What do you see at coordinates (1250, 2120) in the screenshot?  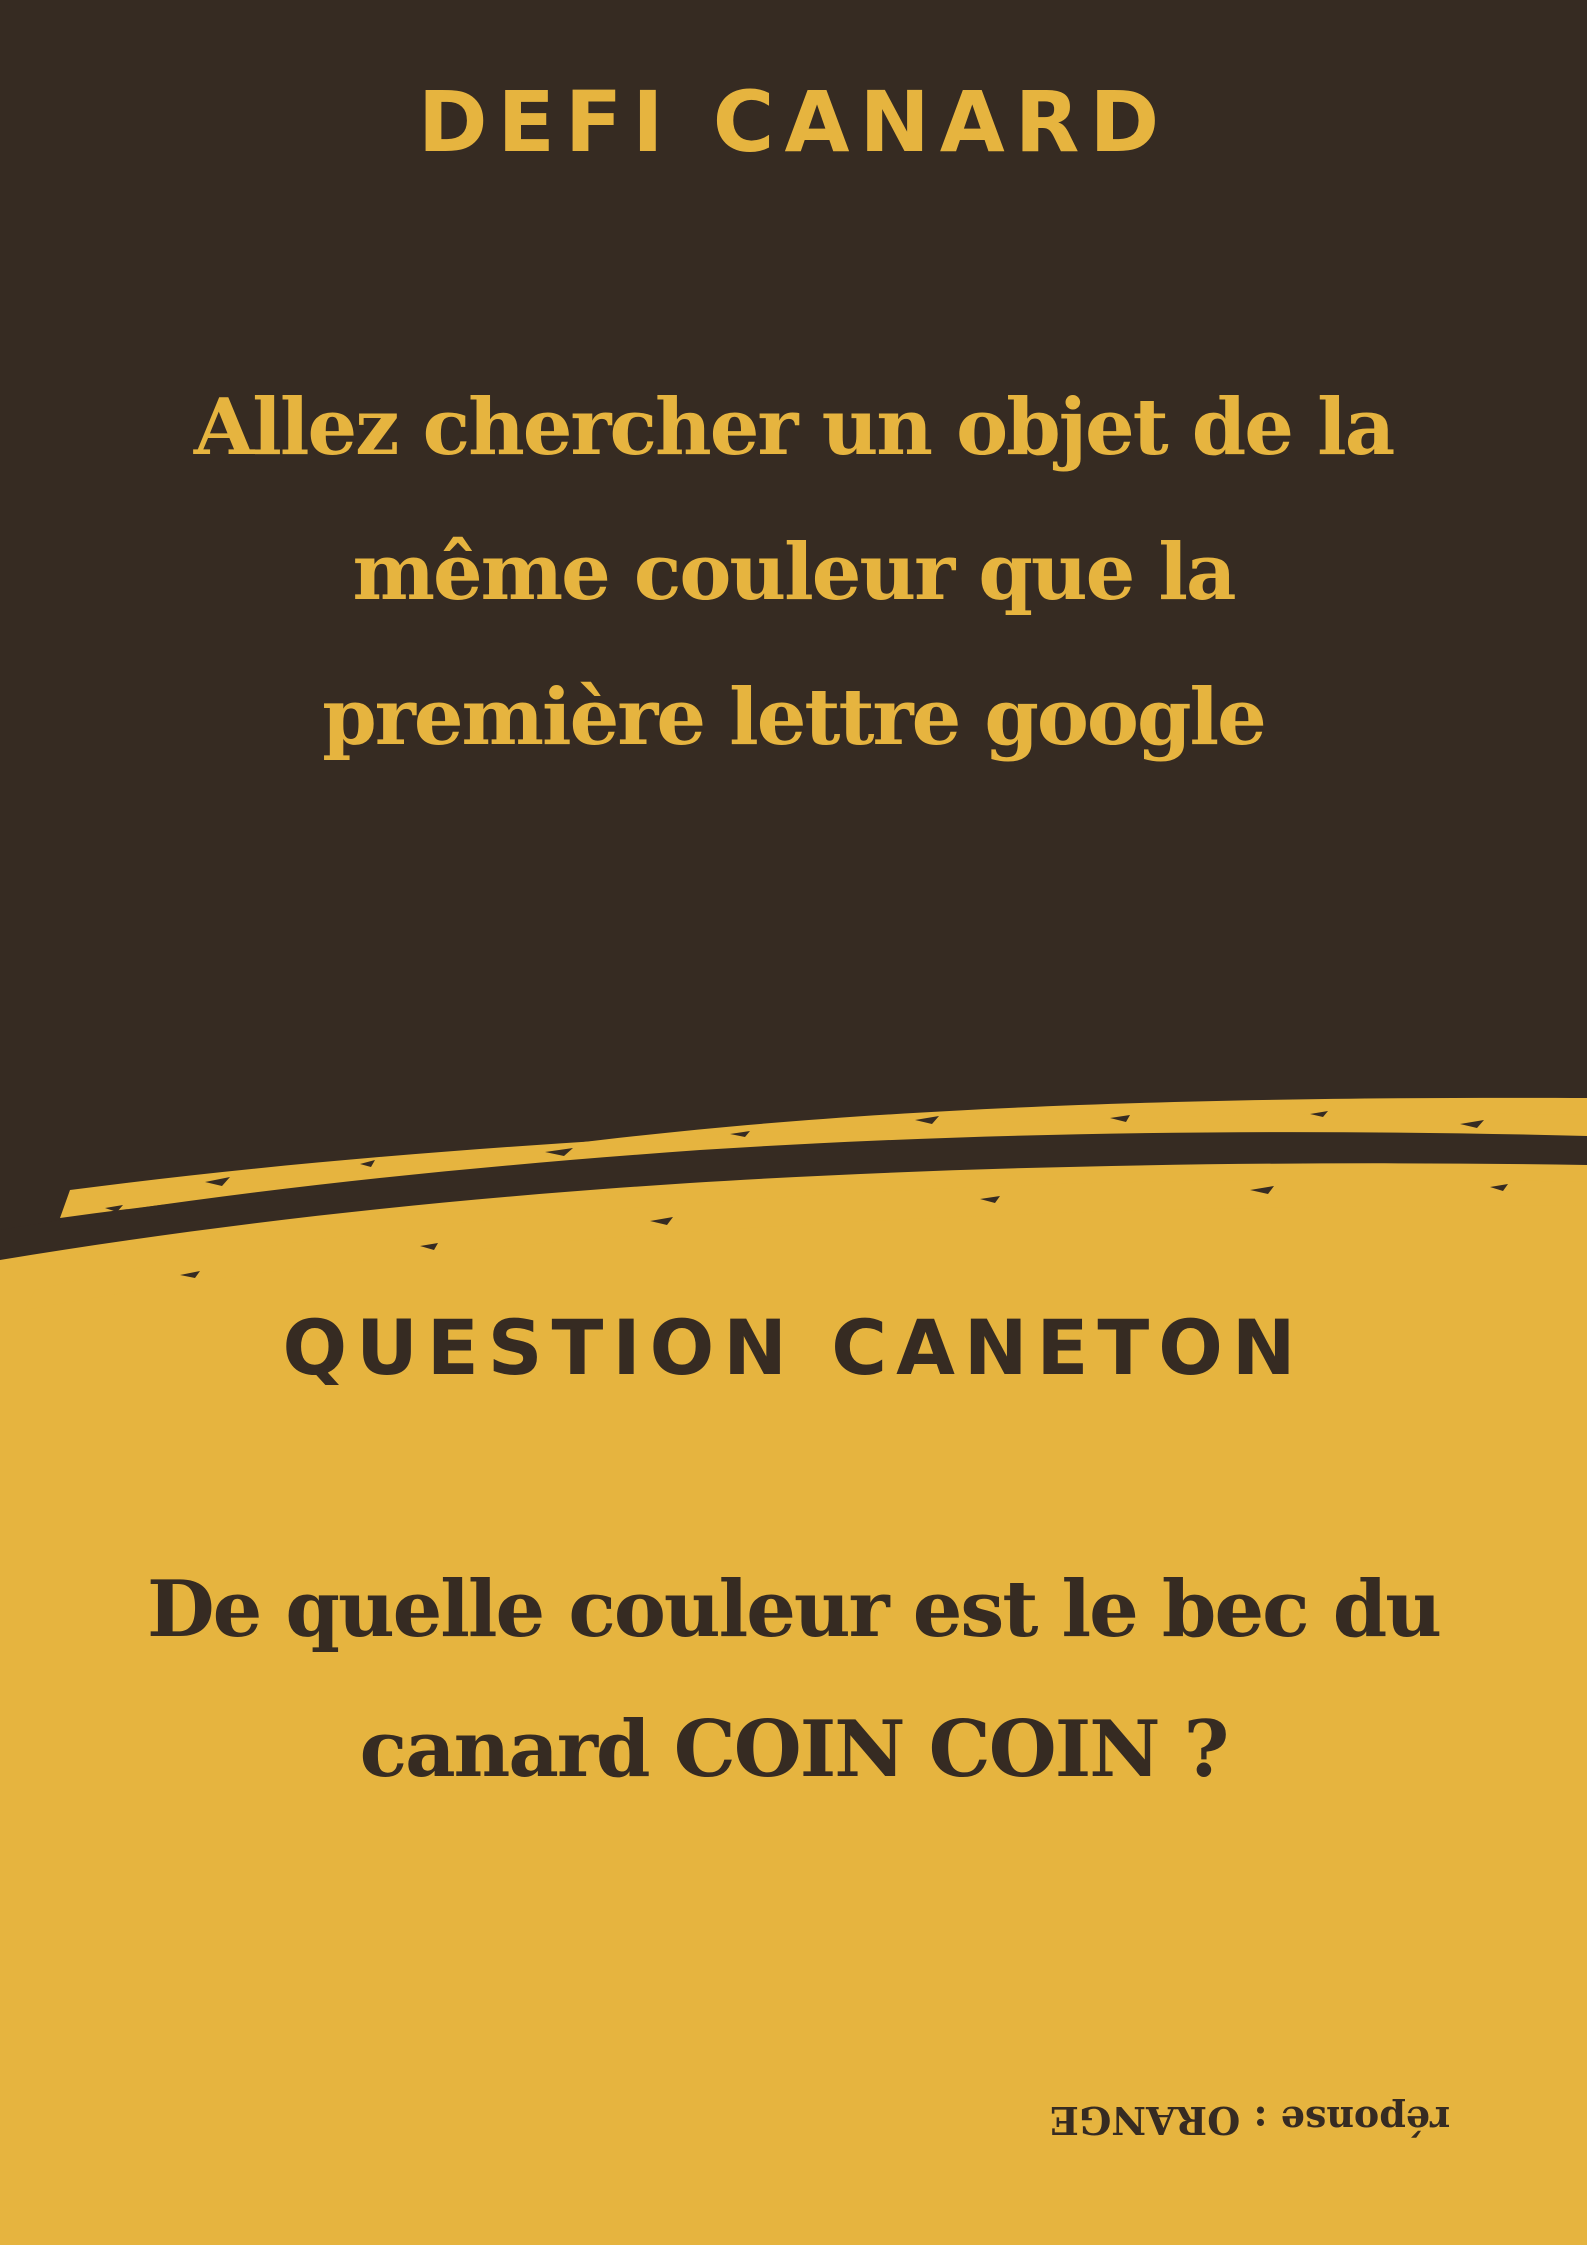 I see `upside-down-answer: réponse : ORANGE` at bounding box center [1250, 2120].